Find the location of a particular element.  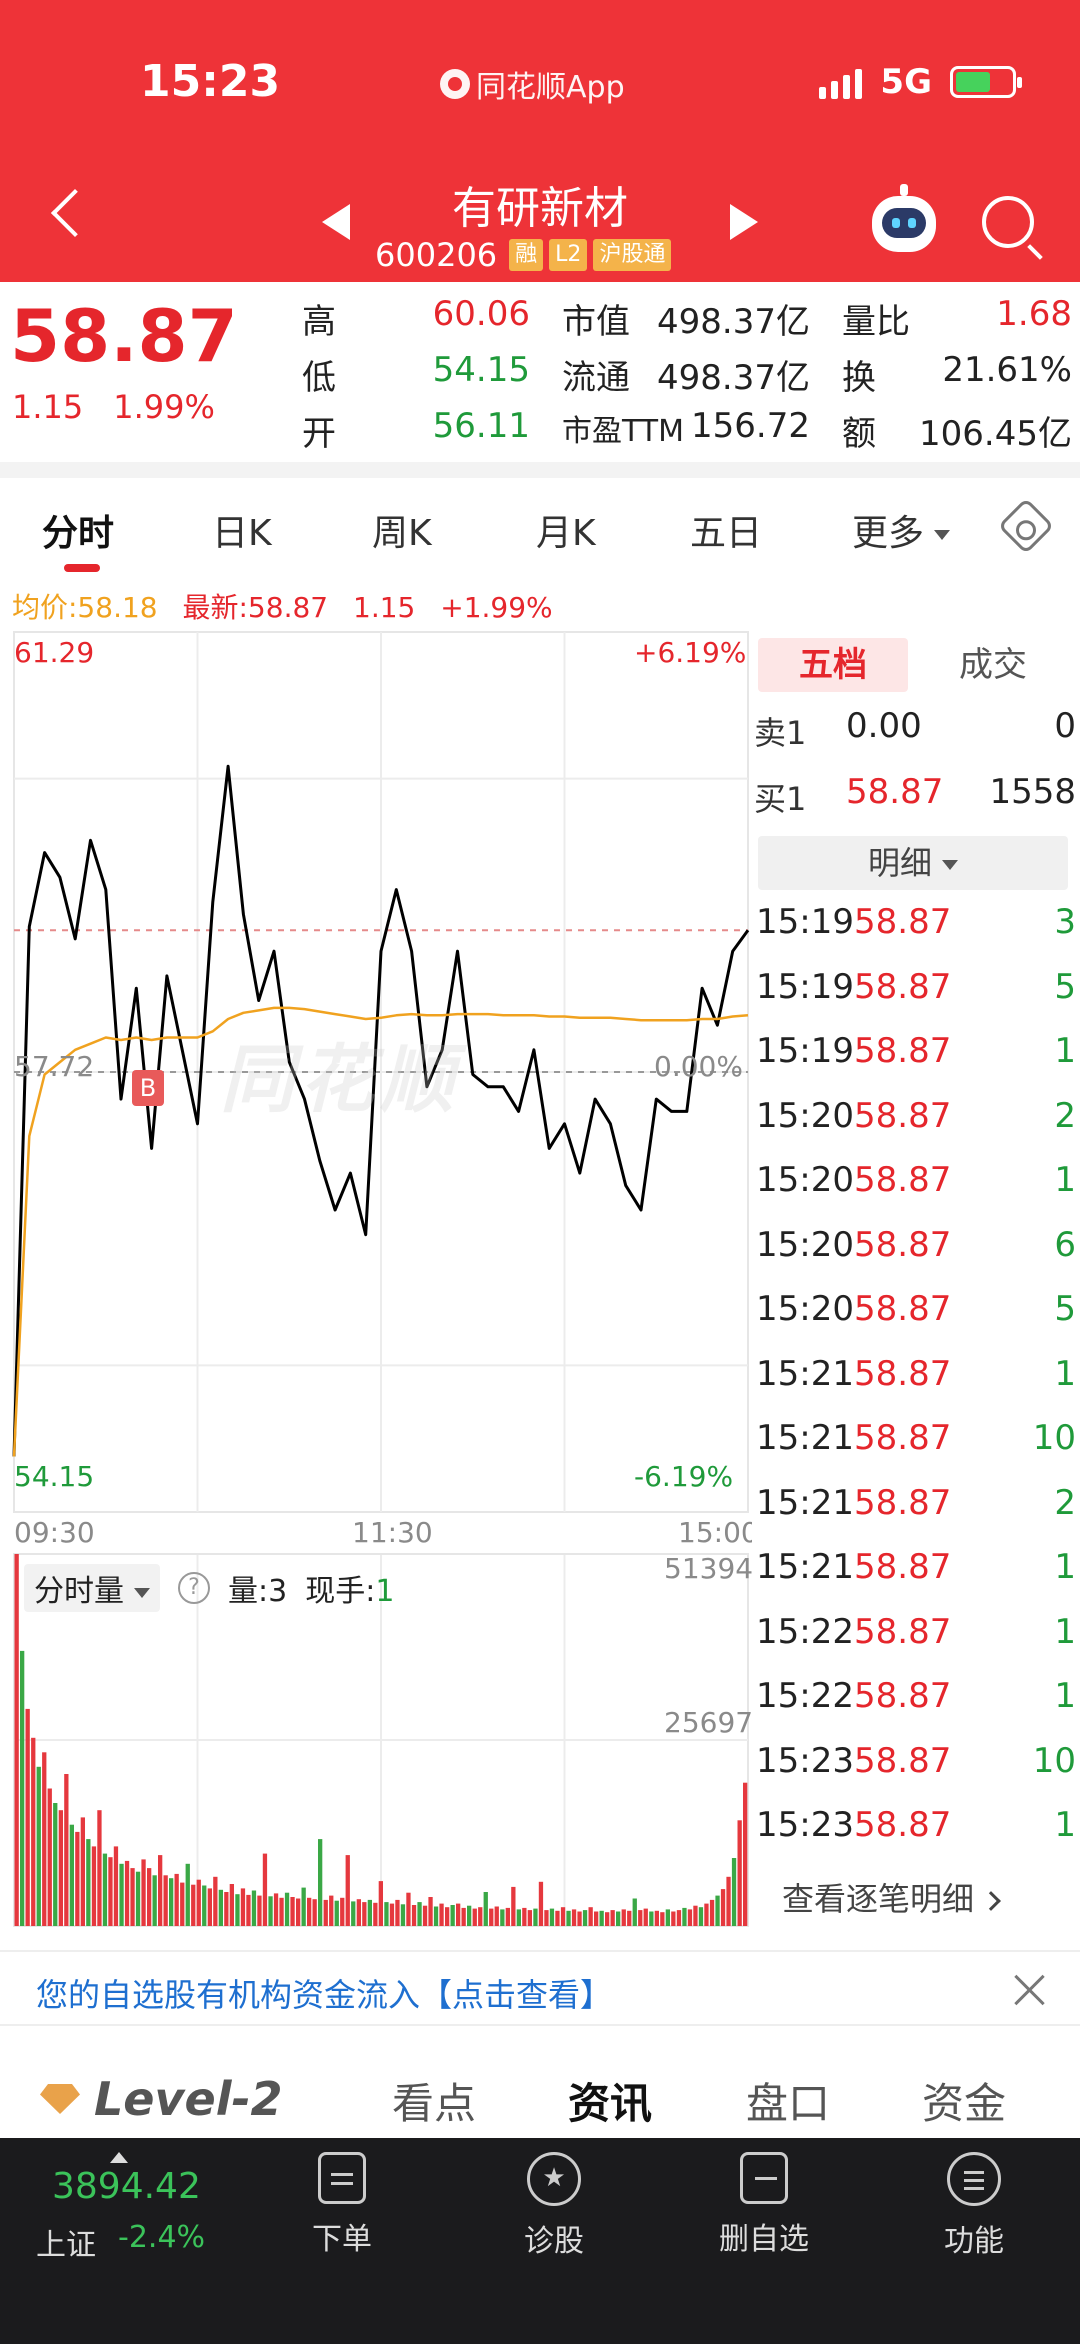

y-min-label: 54.15 is located at coordinates (54, 1476).